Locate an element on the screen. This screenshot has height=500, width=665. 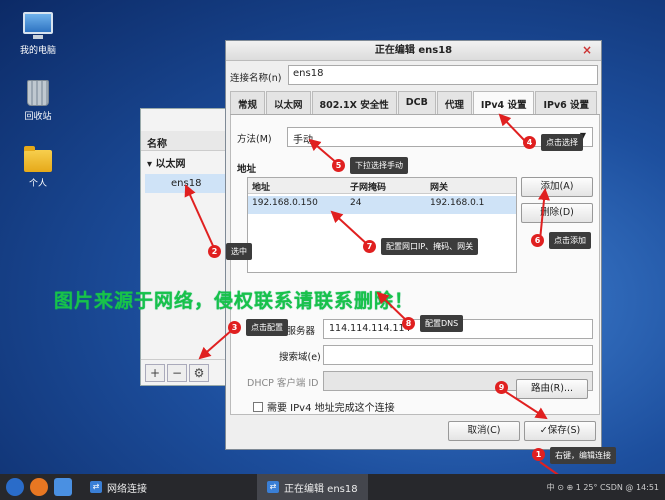
save-button: ✓保存(S) is located at coordinates (560, 431).